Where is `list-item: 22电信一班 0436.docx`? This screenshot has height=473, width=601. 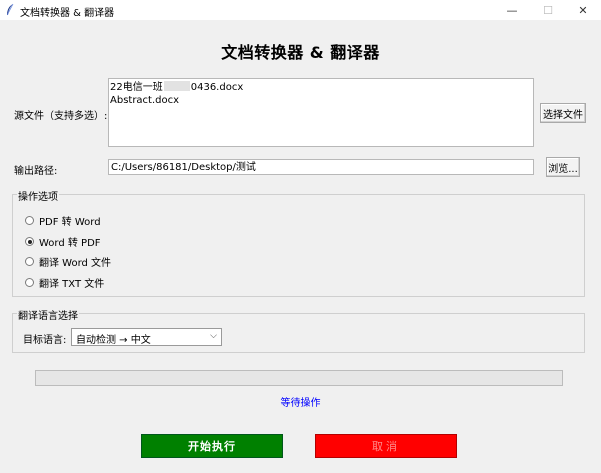 list-item: 22电信一班 0436.docx is located at coordinates (321, 87).